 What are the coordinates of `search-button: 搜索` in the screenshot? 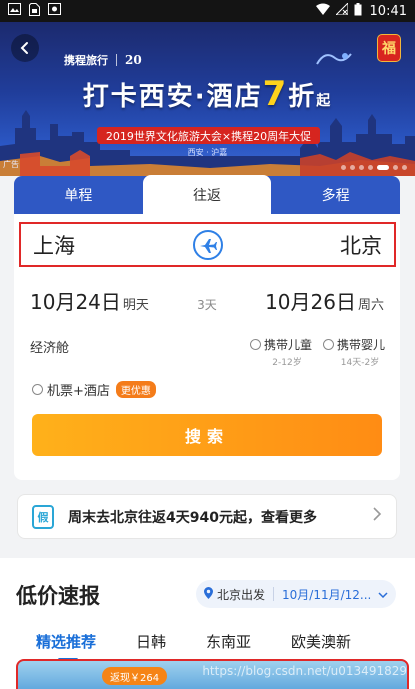 It's located at (207, 435).